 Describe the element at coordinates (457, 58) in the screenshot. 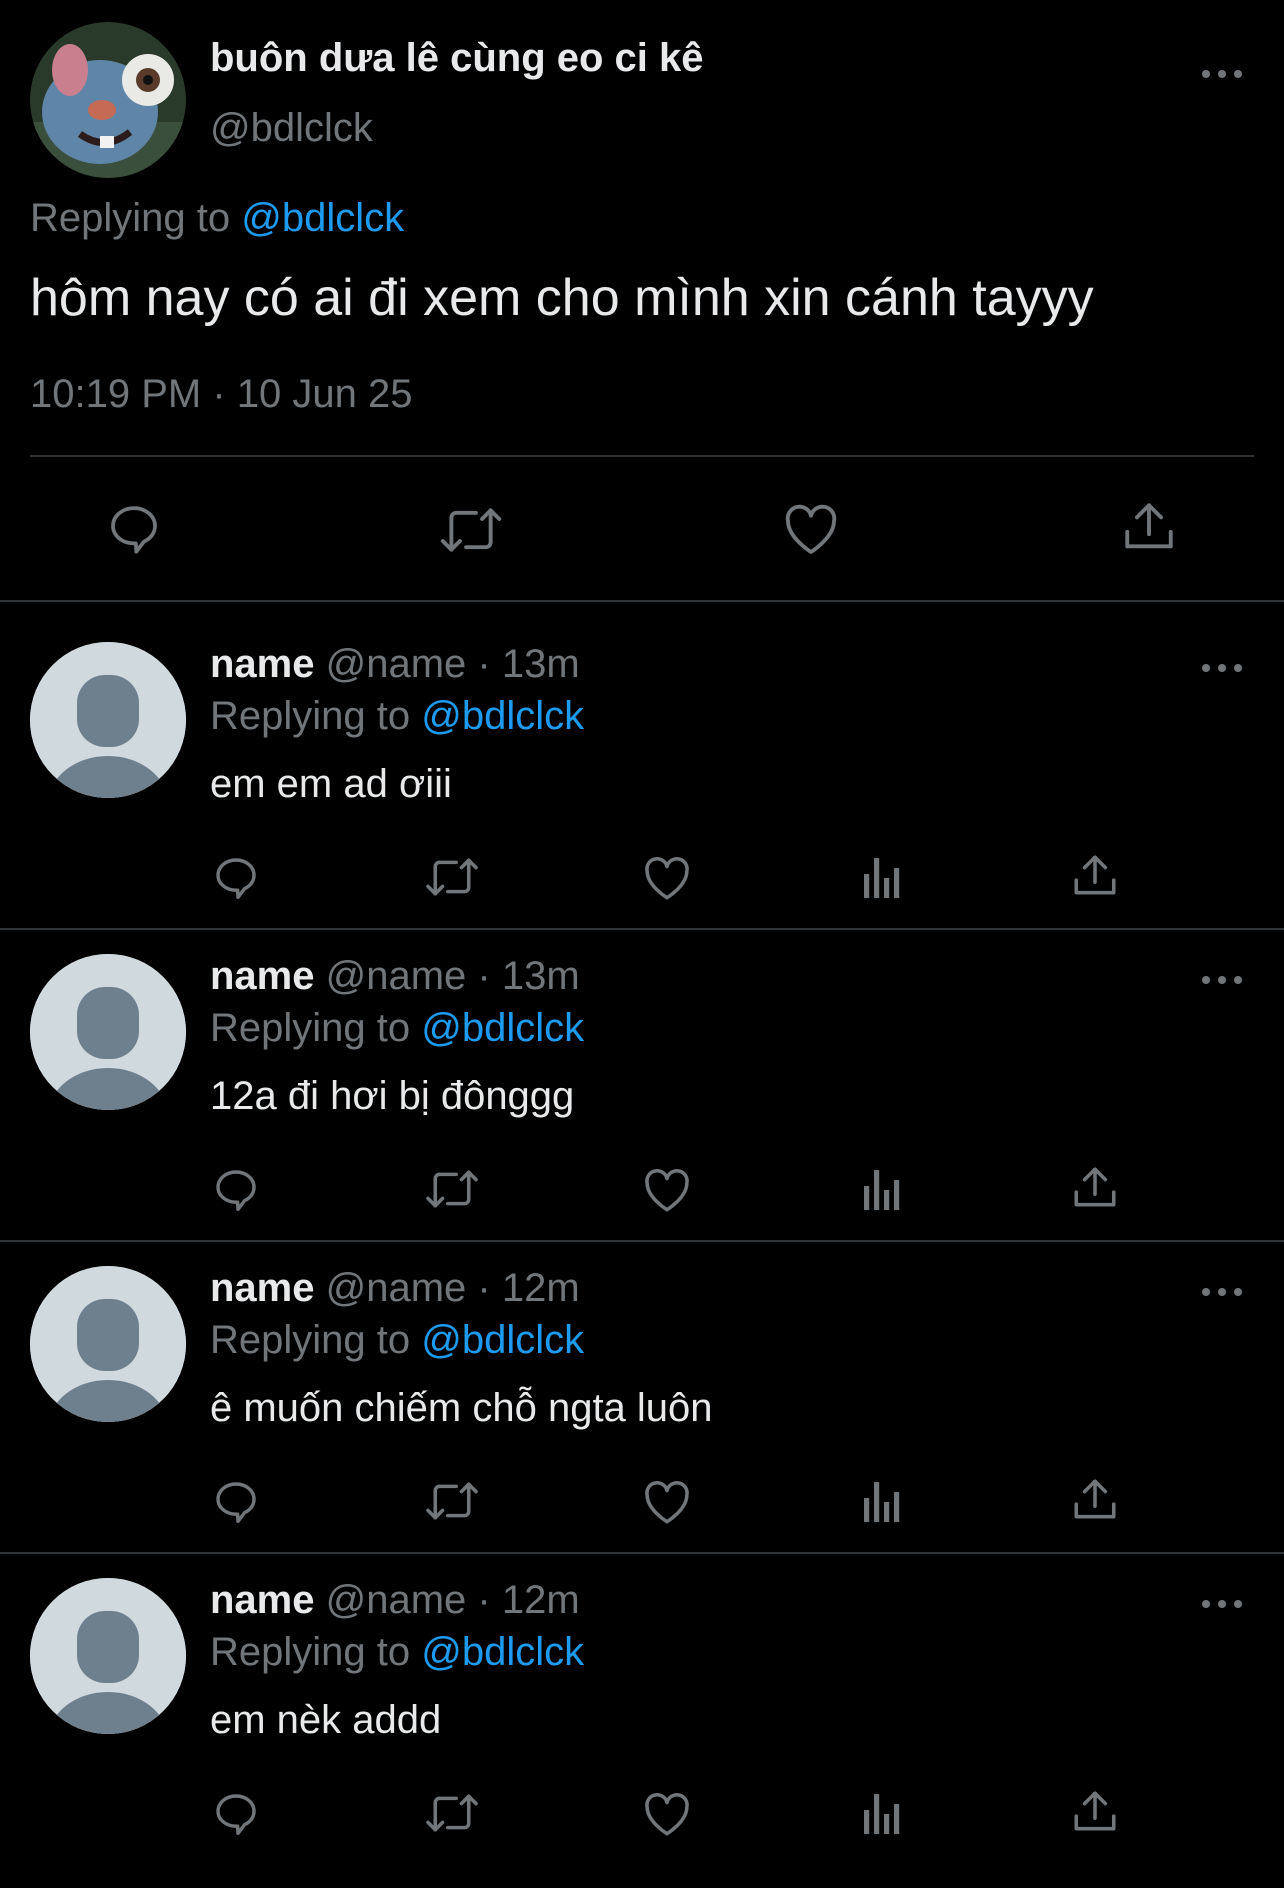

I see `display-name: buôn dưa lê cùng eo ci kê` at that location.